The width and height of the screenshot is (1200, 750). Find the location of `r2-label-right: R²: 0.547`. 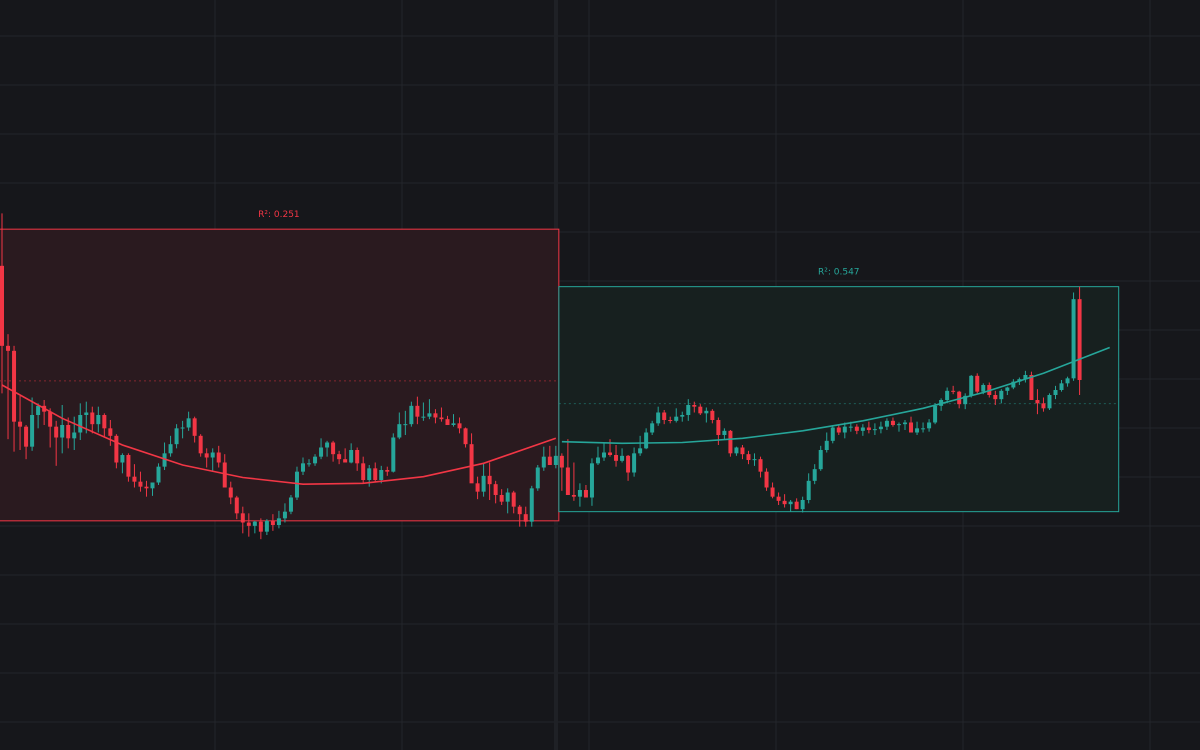

r2-label-right: R²: 0.547 is located at coordinates (839, 273).